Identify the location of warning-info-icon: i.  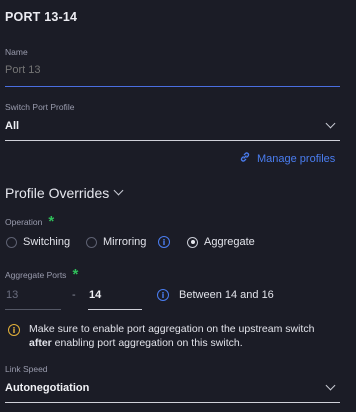
(14, 330).